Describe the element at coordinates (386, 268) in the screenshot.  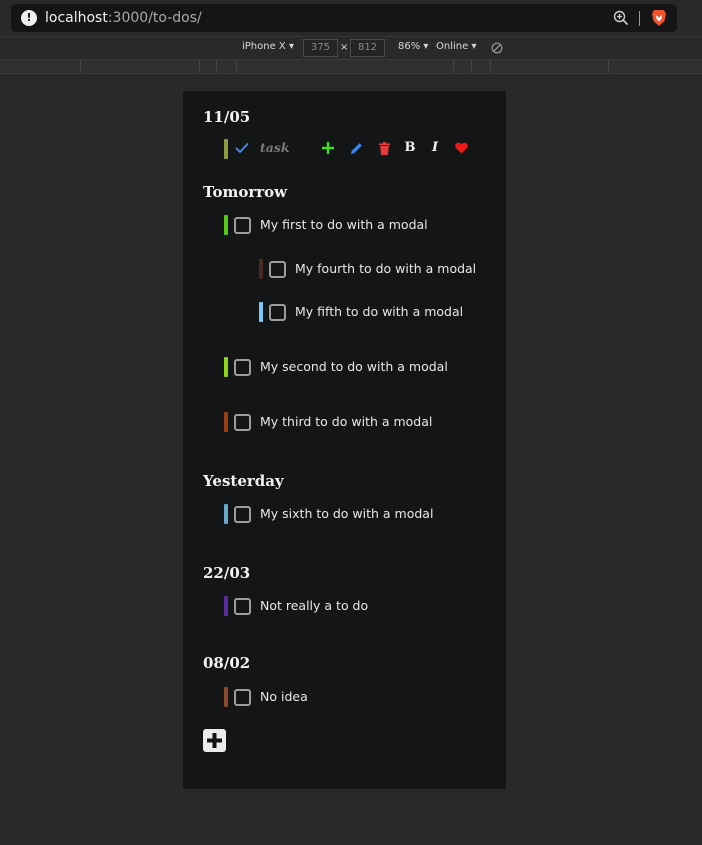
I see `todo-text: My fourth to do with a modal` at that location.